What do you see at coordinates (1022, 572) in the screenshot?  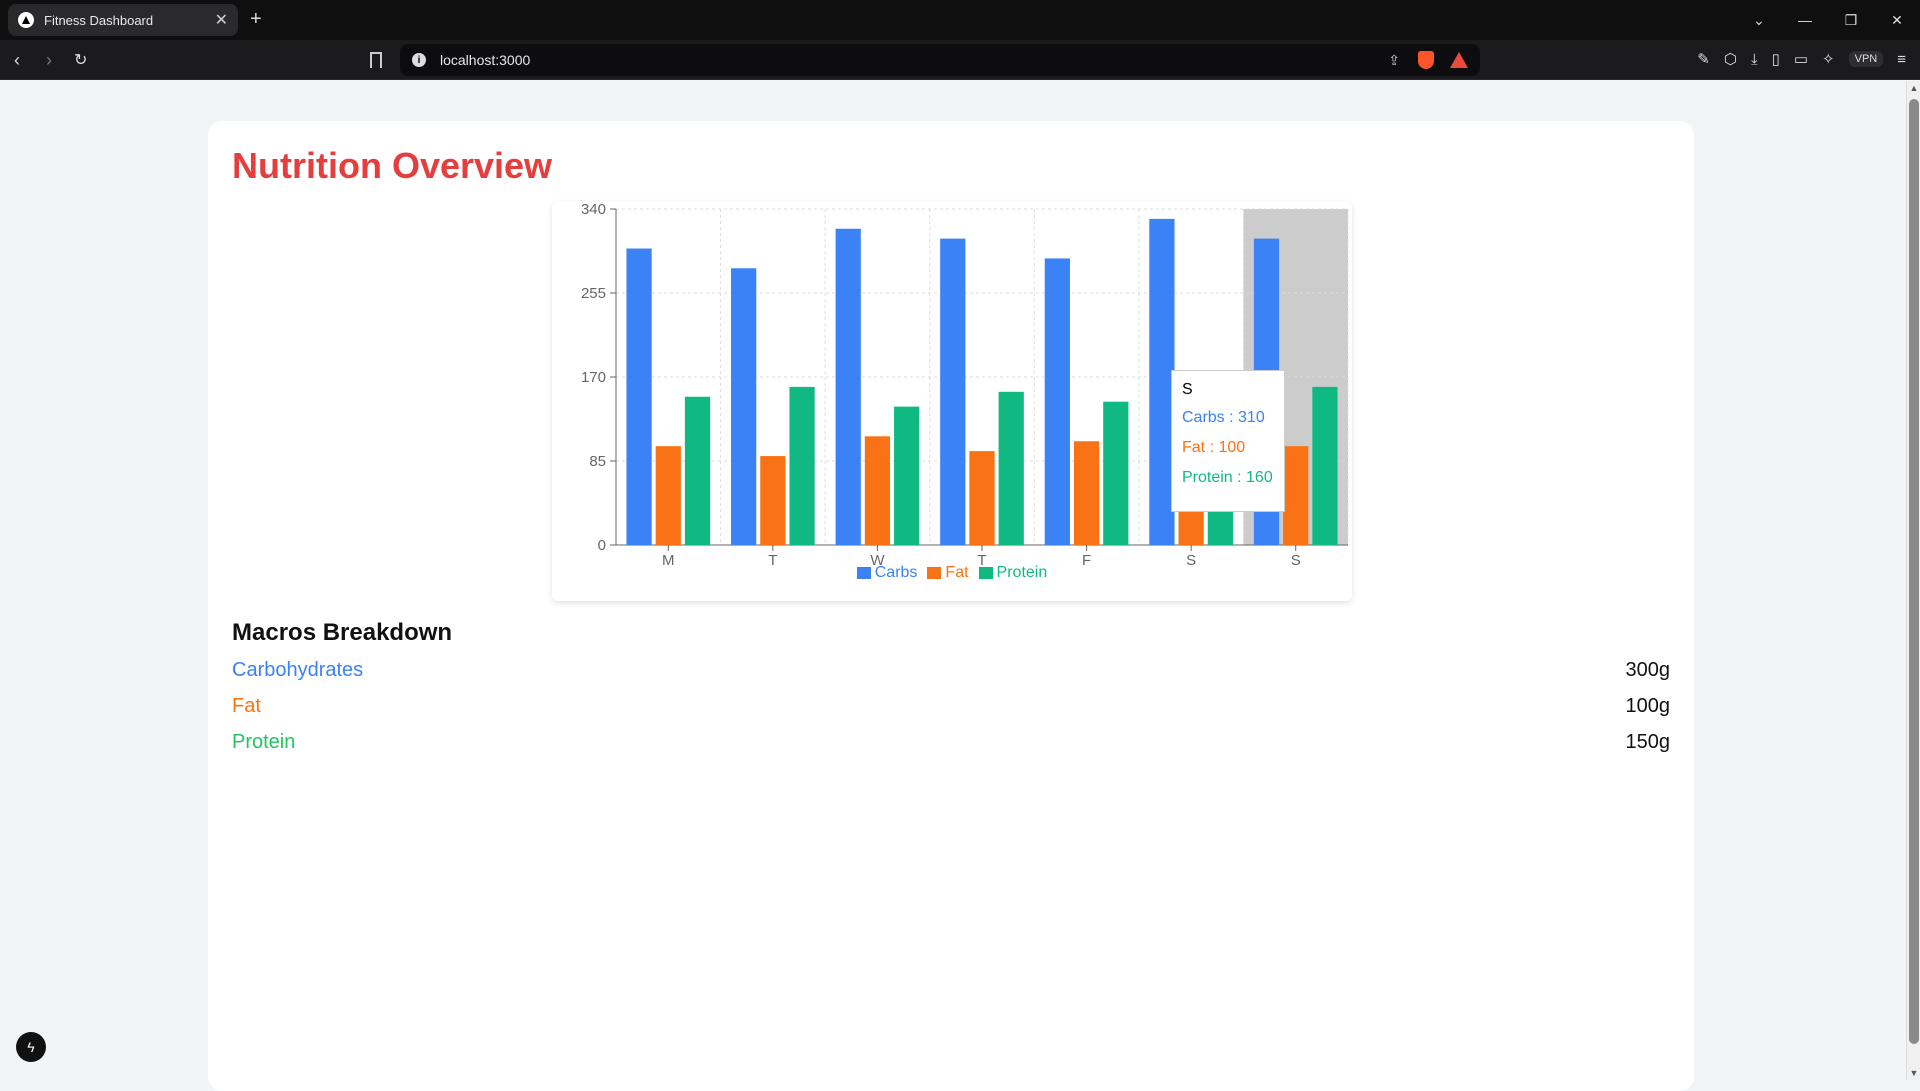 I see `legend-label: Protein` at bounding box center [1022, 572].